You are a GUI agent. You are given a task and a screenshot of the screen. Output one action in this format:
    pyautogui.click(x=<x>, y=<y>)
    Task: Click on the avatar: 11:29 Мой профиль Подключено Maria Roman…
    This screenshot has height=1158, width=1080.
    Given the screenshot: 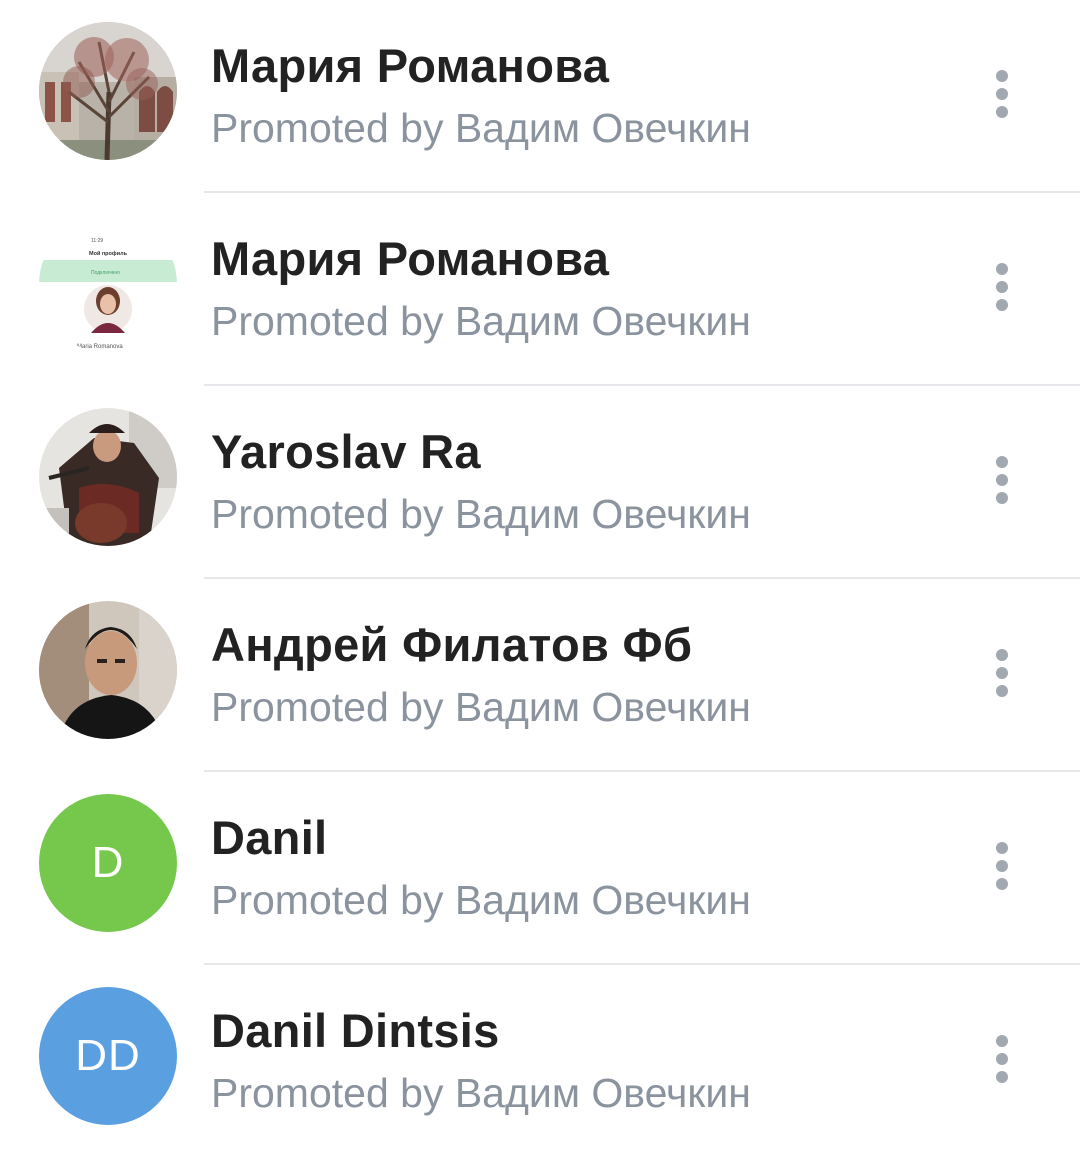 What is the action you would take?
    pyautogui.click(x=108, y=284)
    